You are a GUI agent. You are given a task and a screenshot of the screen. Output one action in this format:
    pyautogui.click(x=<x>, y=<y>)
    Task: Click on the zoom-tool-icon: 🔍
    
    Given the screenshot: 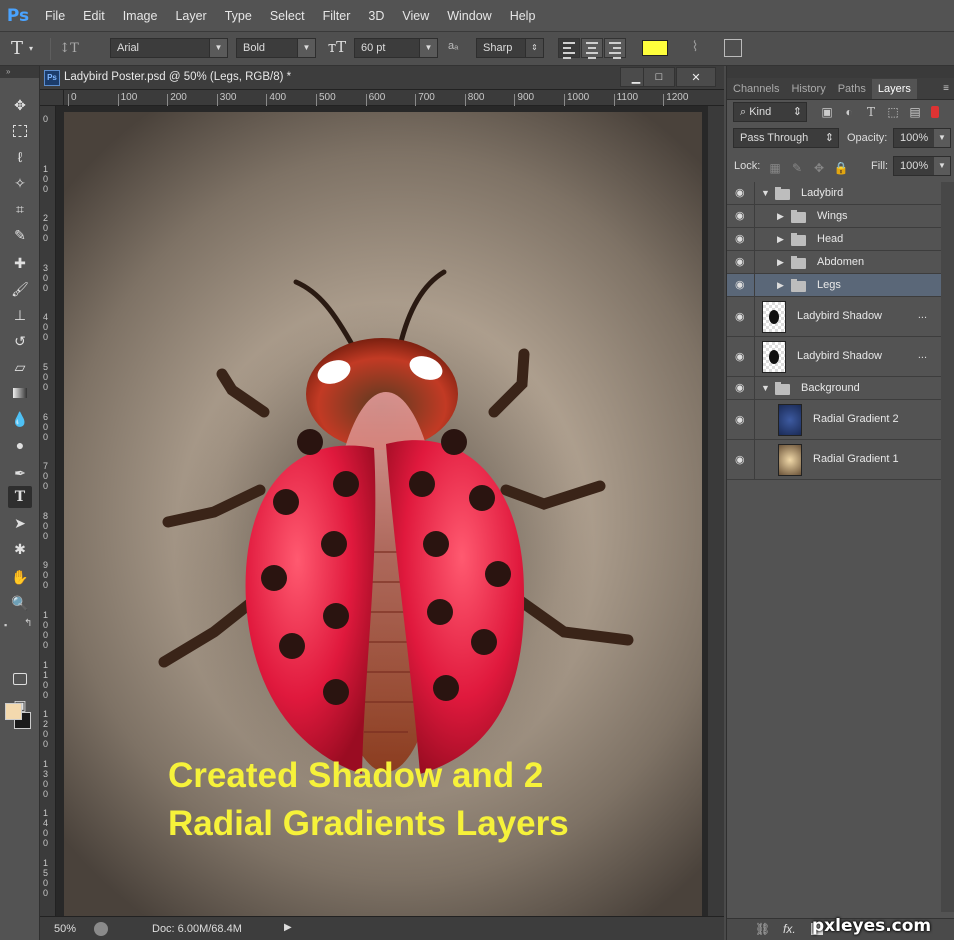 What is the action you would take?
    pyautogui.click(x=20, y=603)
    